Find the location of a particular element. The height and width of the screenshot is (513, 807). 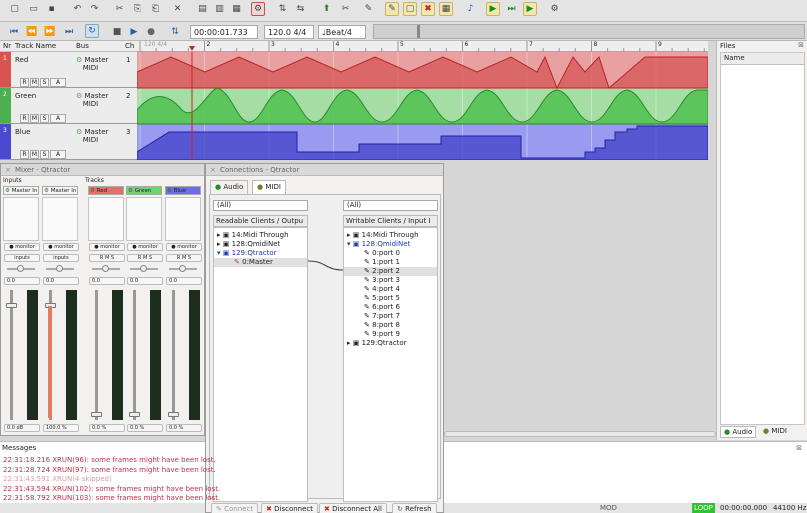

tab-audio-files: ● Audio is located at coordinates (738, 432).